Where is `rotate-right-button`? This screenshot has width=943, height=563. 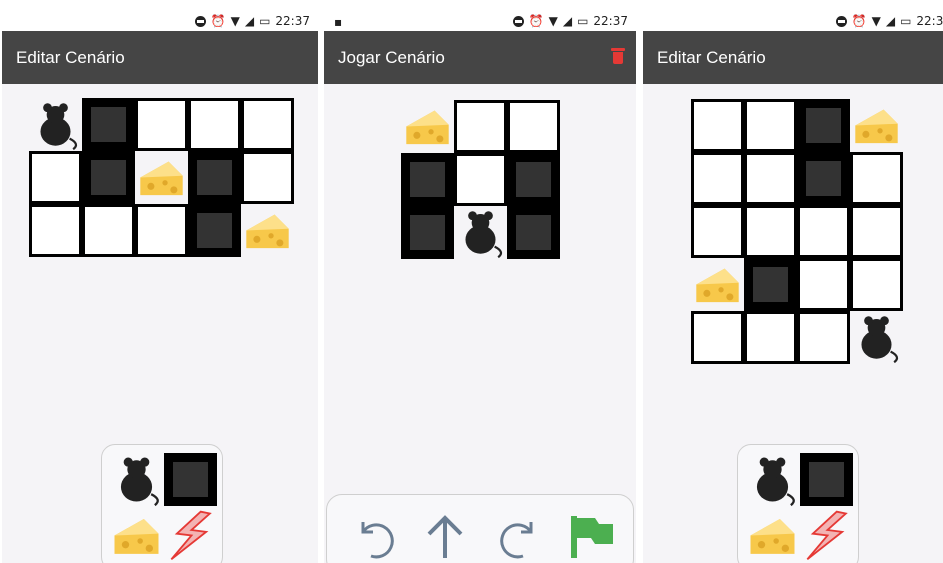 rotate-right-button is located at coordinates (519, 536).